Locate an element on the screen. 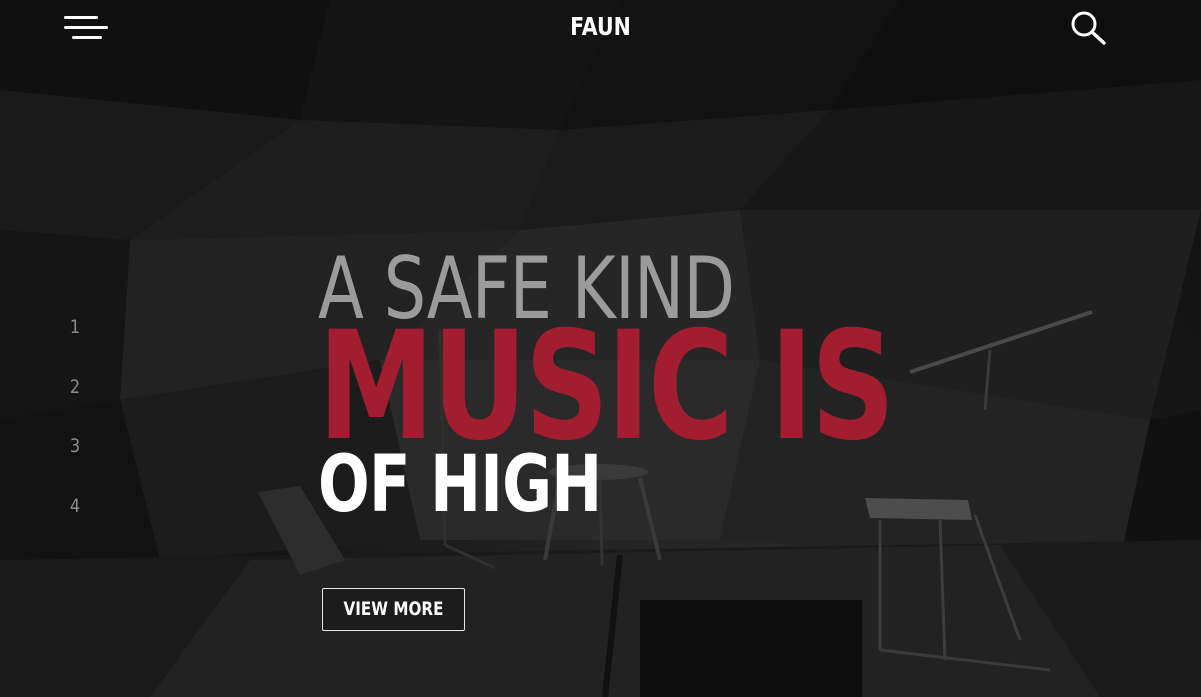 The height and width of the screenshot is (697, 1201). search-icon is located at coordinates (1088, 28).